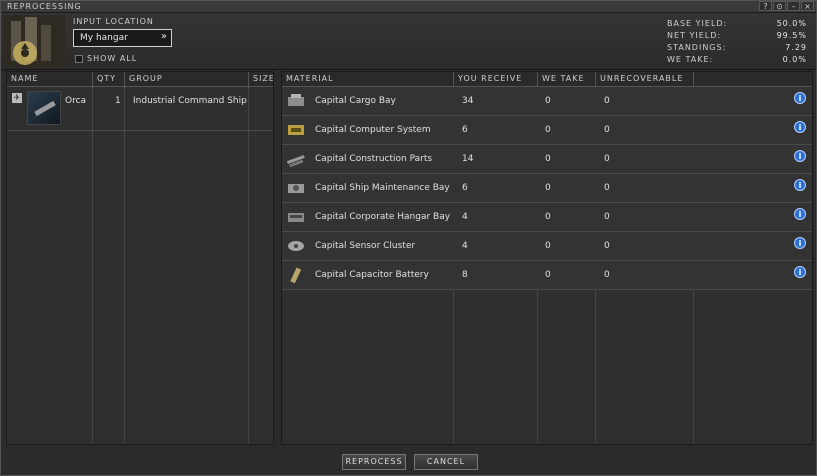 The image size is (817, 476). I want to click on window-controls: ? ⊙ – ×, so click(786, 6).